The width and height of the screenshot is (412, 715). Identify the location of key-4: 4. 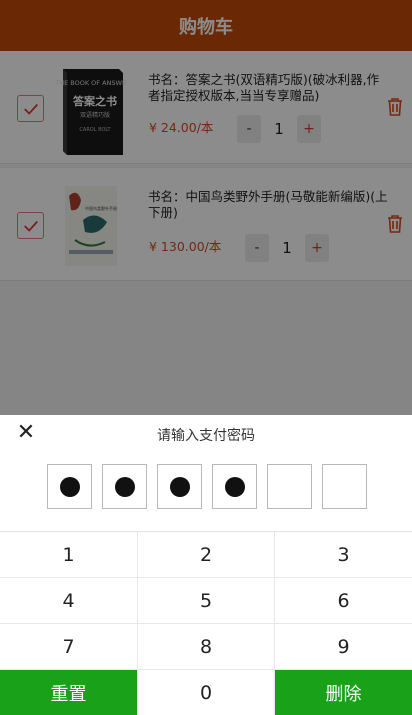
(69, 600).